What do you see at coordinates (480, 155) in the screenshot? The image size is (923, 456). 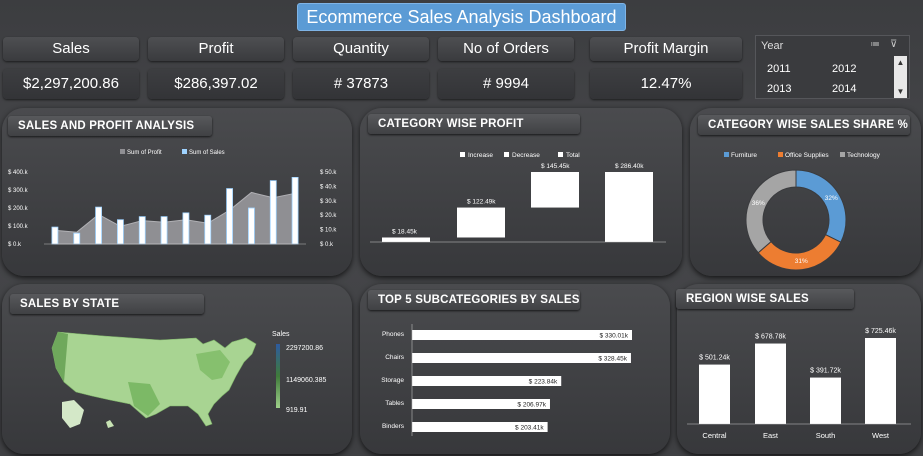 I see `legend-increase-label: Increase` at bounding box center [480, 155].